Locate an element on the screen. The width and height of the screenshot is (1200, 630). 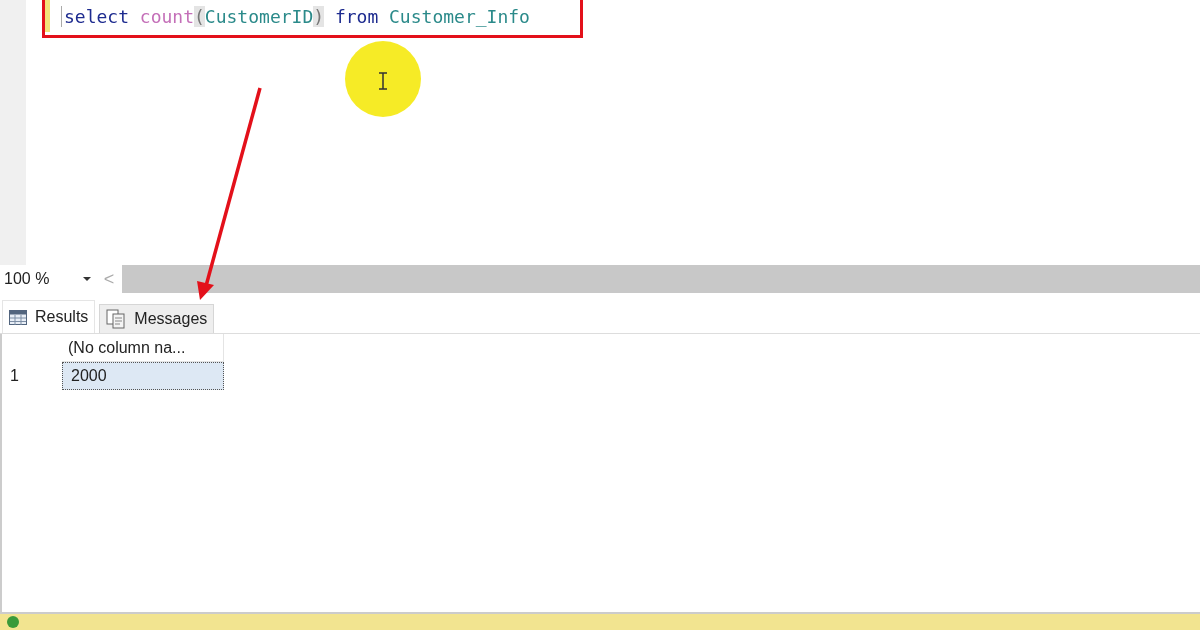
table-cell: 2000 is located at coordinates (143, 376).